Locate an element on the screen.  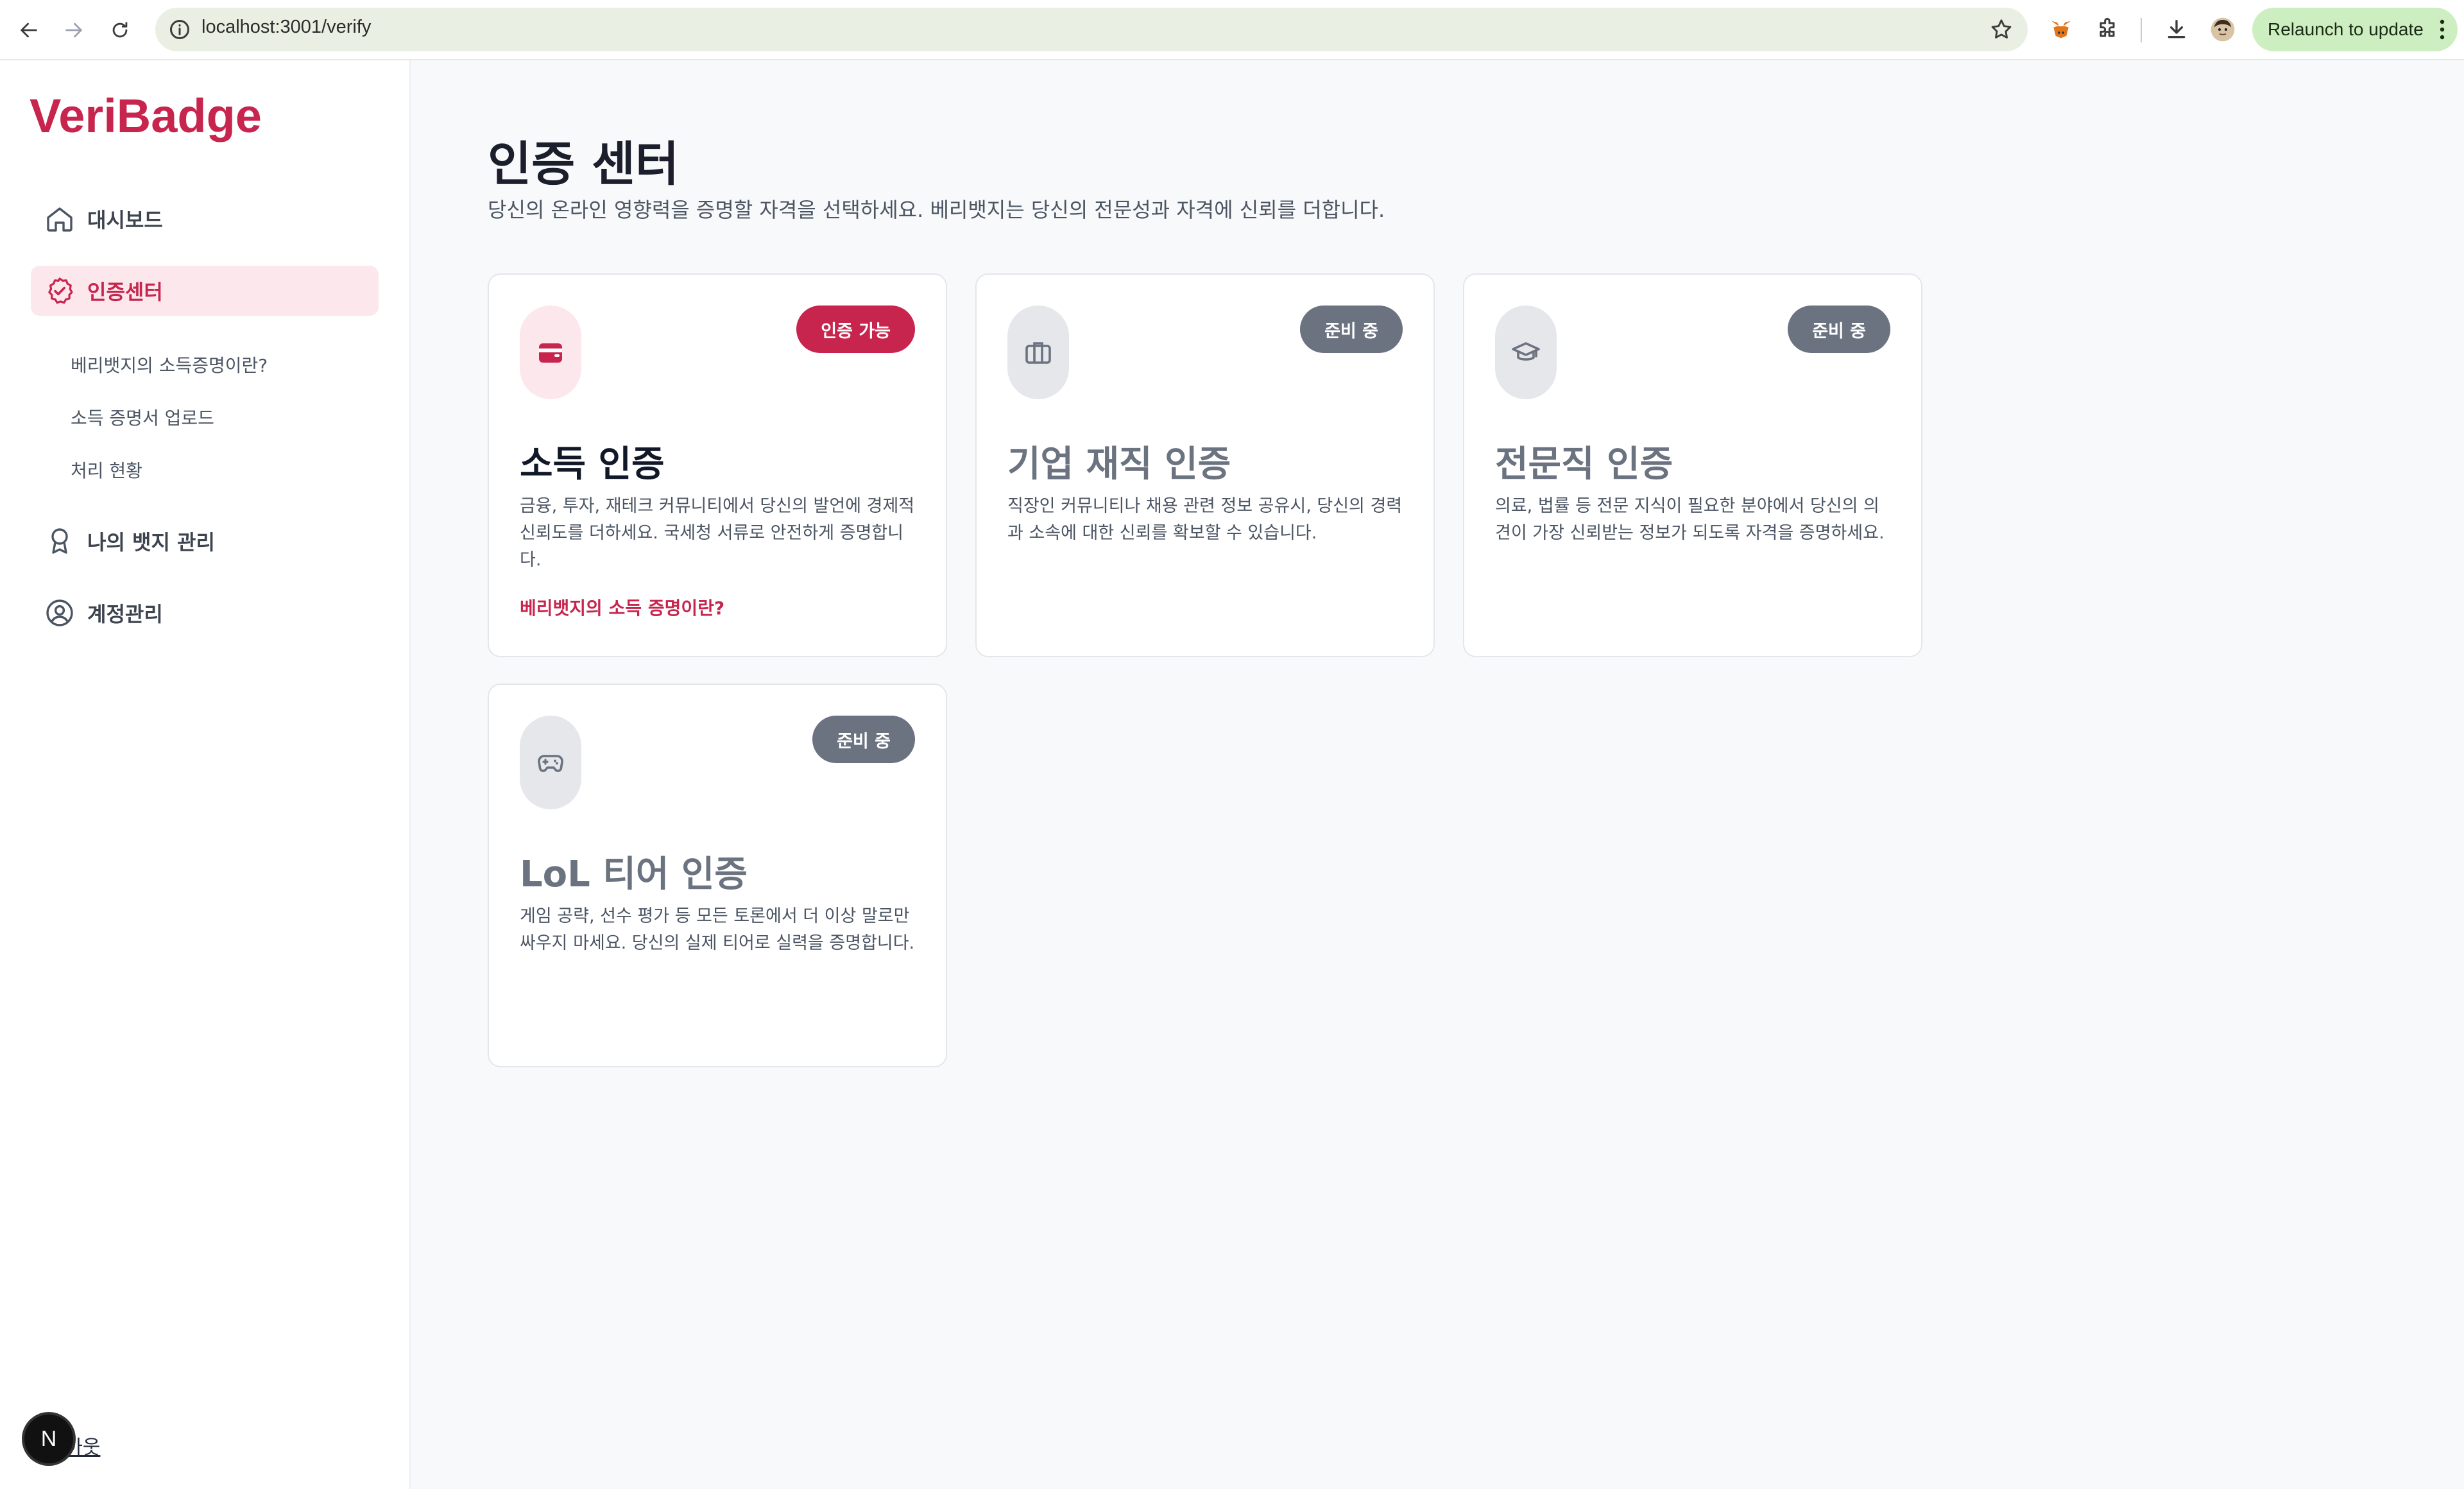
income-proof-info-link: 베리뱃지의 소득 증명이란? is located at coordinates (622, 607).